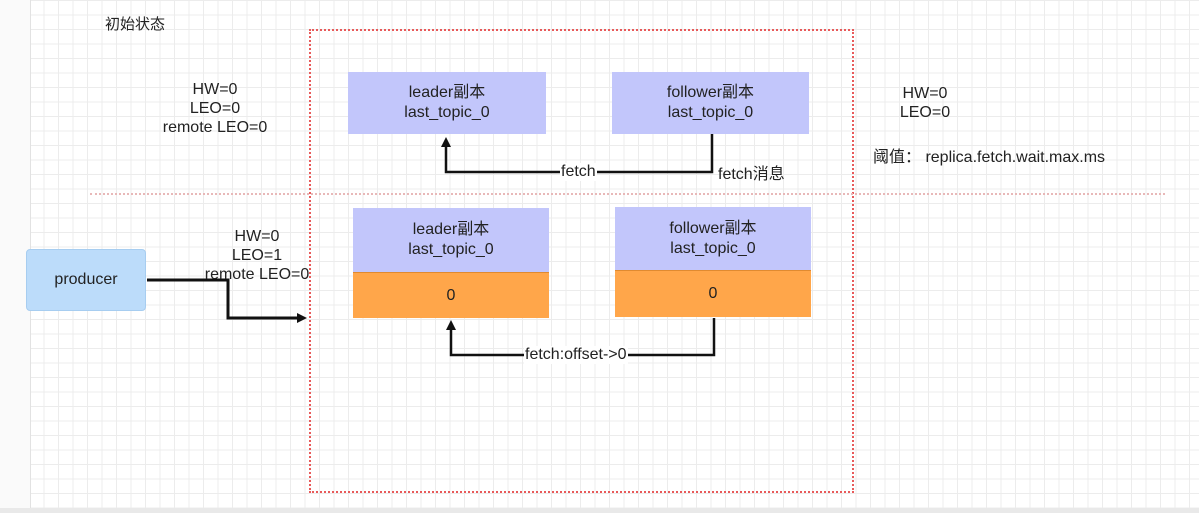 The width and height of the screenshot is (1199, 513). I want to click on bottom-leader-stats: HW=0 LEO=1 remote LEO=0, so click(257, 255).